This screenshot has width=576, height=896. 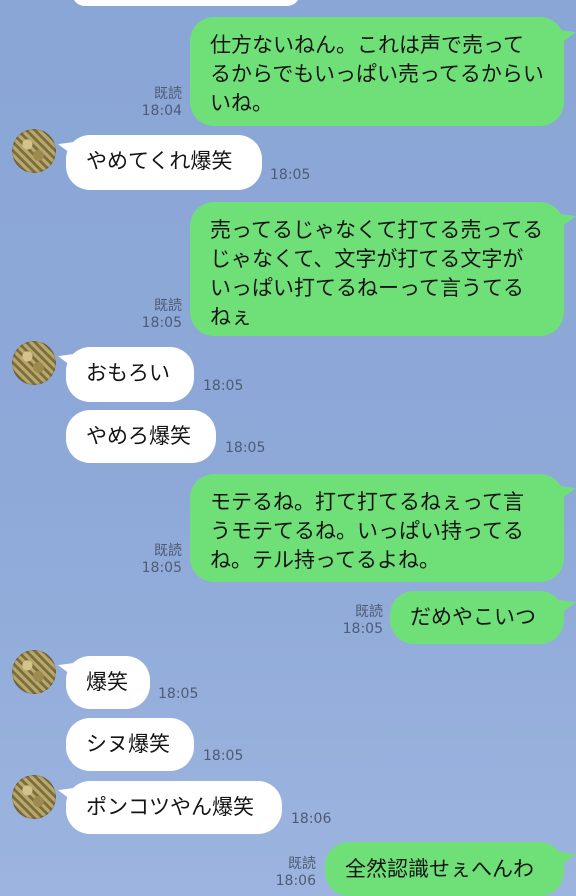 I want to click on message-bubble: やめてくれ爆笑, so click(x=164, y=162).